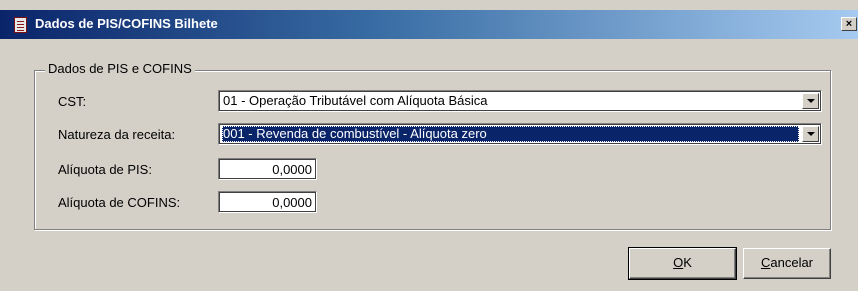 The image size is (858, 291). I want to click on document-icon, so click(20, 25).